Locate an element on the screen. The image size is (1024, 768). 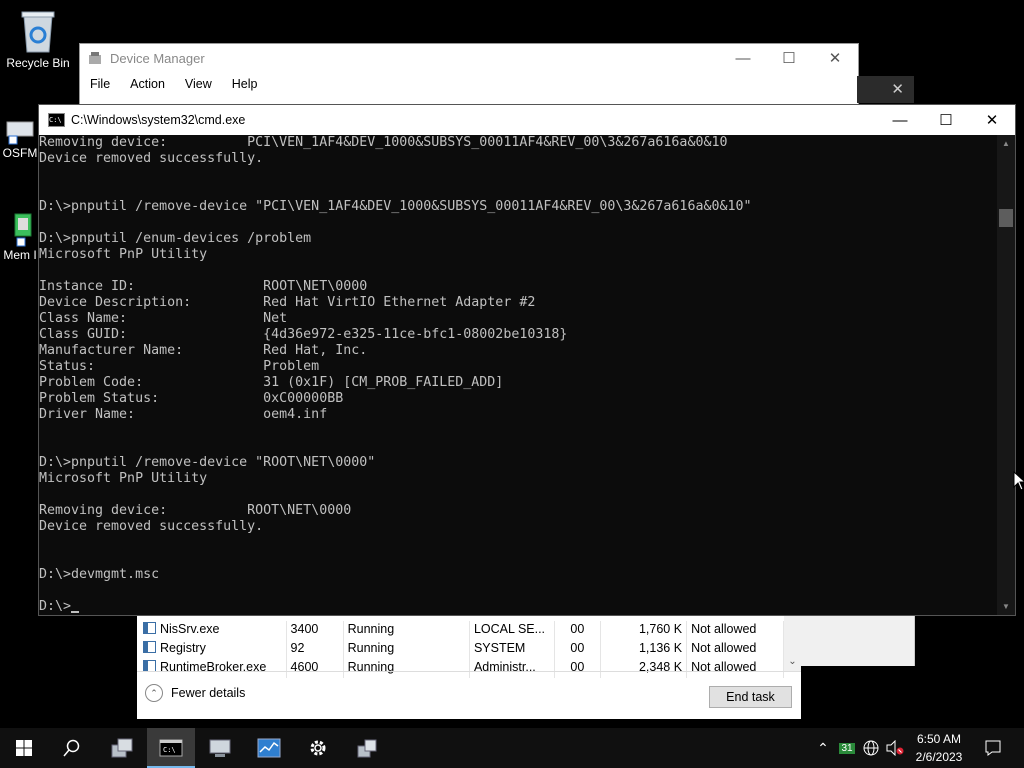
process-cpu: 00 is located at coordinates (577, 647).